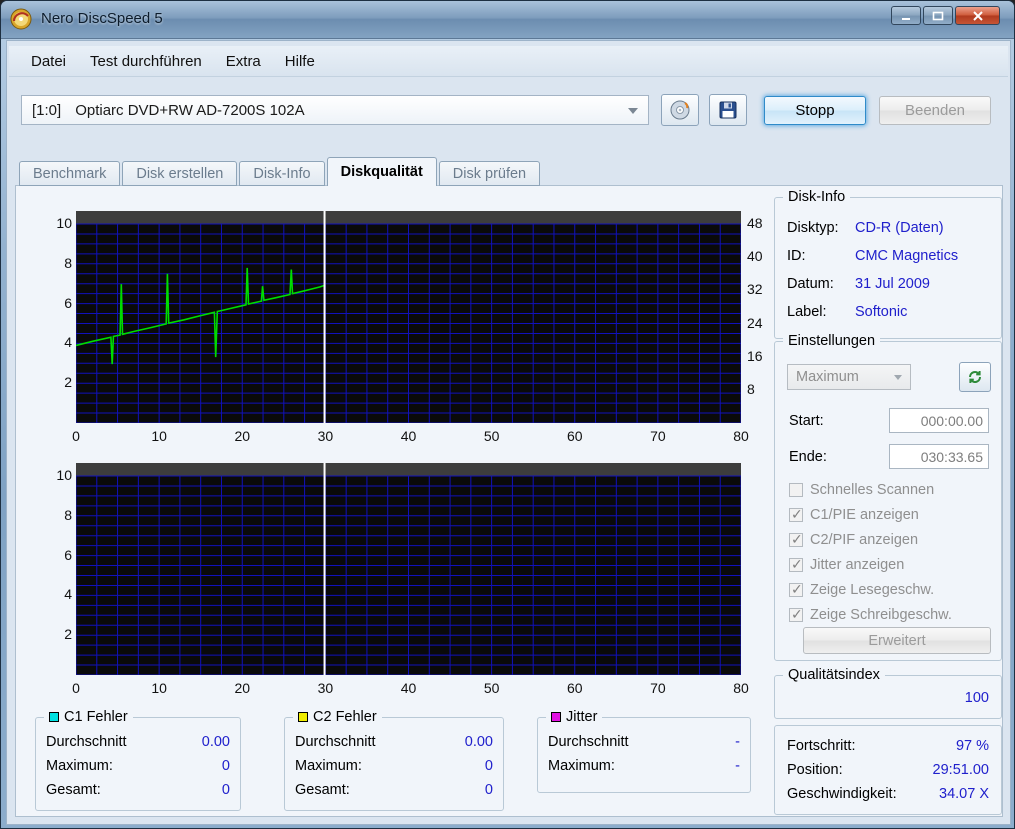 The width and height of the screenshot is (1015, 829). What do you see at coordinates (834, 675) in the screenshot?
I see `quality-index-title: Qualitätsindex` at bounding box center [834, 675].